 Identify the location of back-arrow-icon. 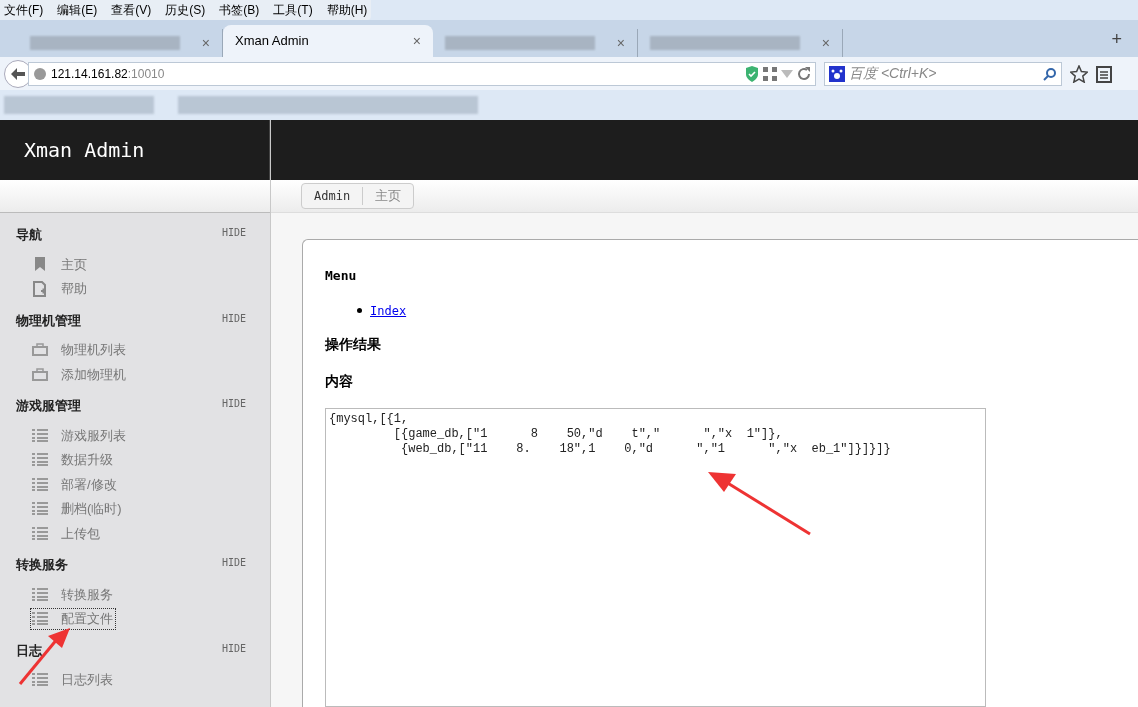
(18, 73).